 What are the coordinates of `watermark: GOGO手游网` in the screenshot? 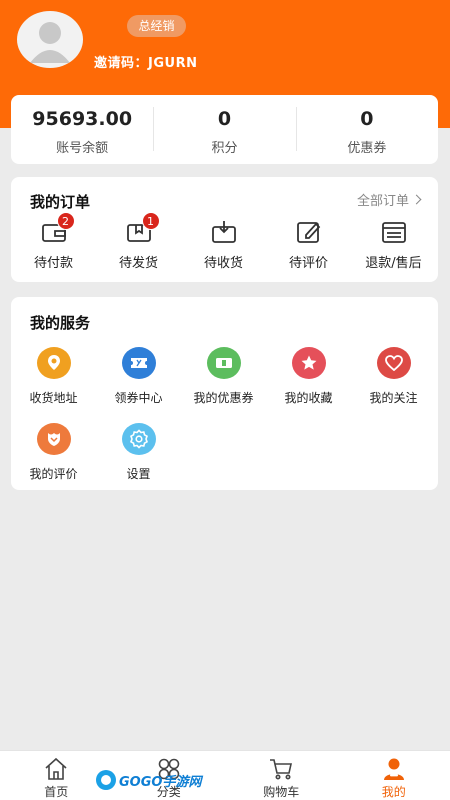 It's located at (148, 780).